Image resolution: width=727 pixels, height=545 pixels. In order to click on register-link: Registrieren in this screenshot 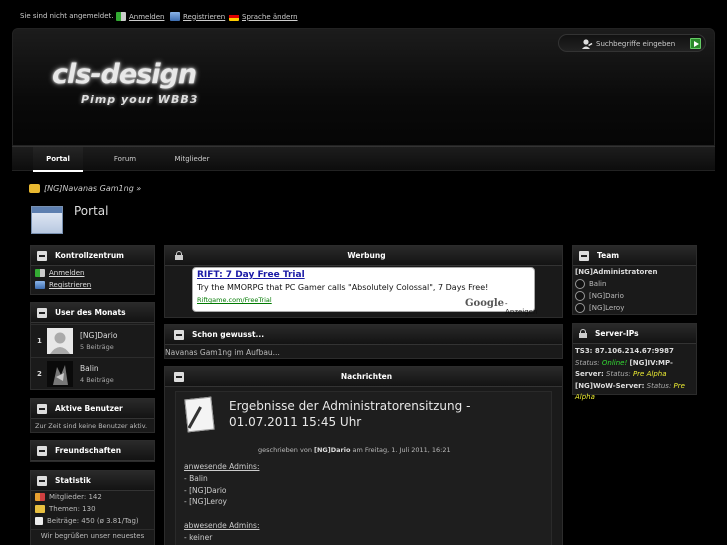, I will do `click(197, 16)`.